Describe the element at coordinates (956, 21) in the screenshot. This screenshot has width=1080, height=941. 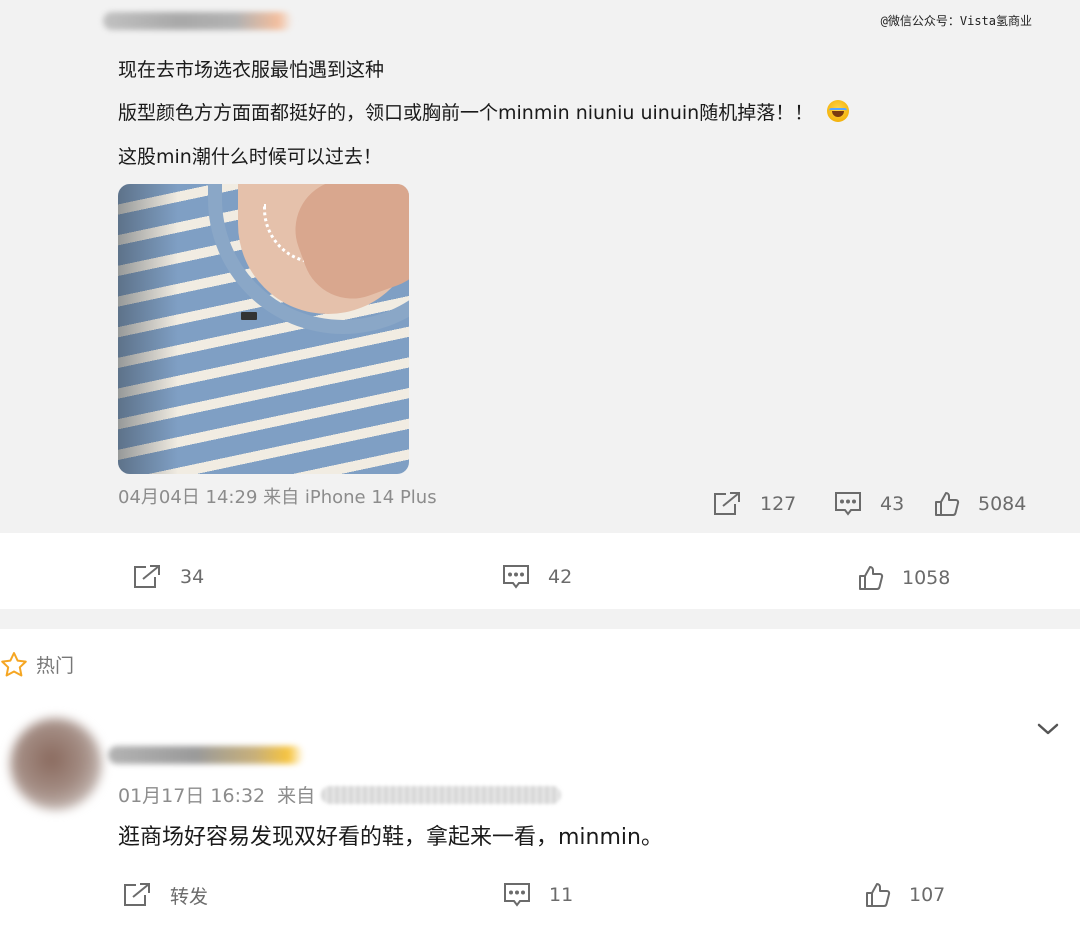
I see `watermark: @微信公众号：Vista氢商业` at that location.